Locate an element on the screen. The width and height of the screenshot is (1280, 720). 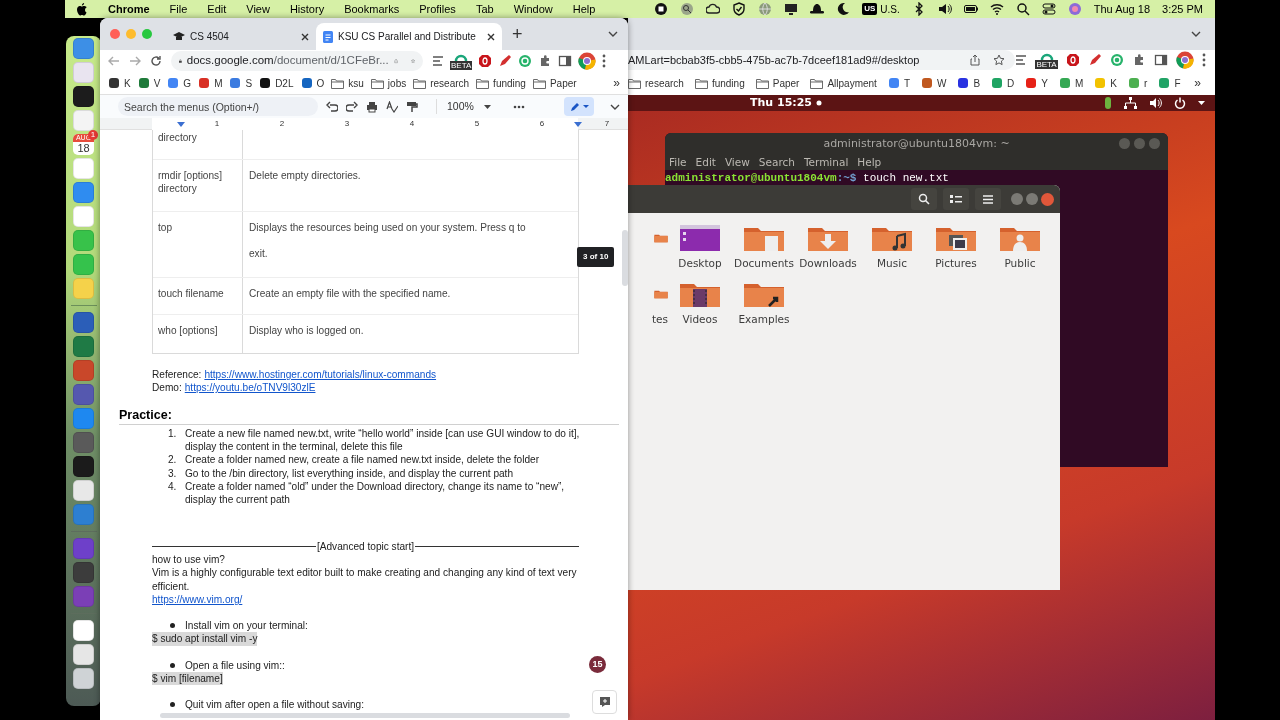
bookmark-item: r is located at coordinates (1138, 83).